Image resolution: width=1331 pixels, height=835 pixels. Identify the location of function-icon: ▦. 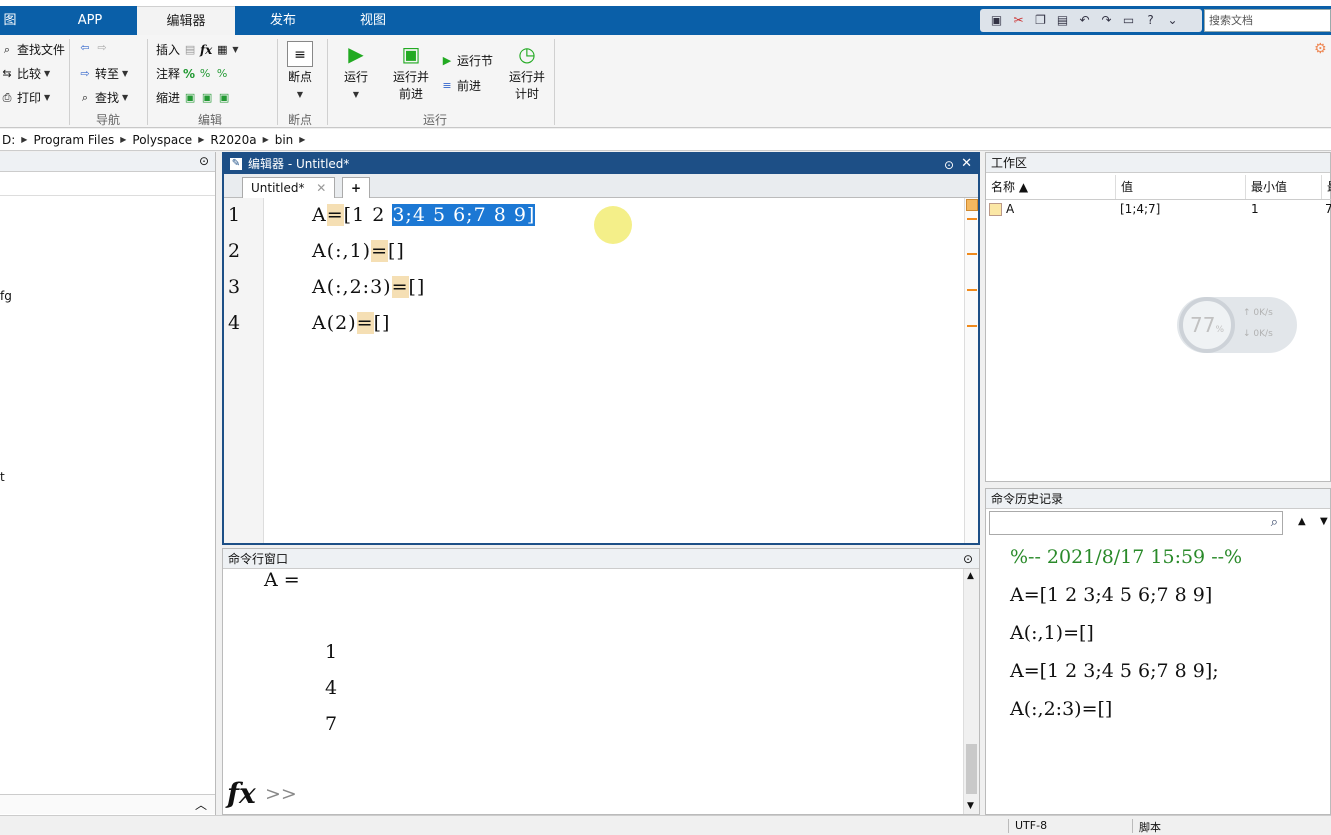
(222, 50).